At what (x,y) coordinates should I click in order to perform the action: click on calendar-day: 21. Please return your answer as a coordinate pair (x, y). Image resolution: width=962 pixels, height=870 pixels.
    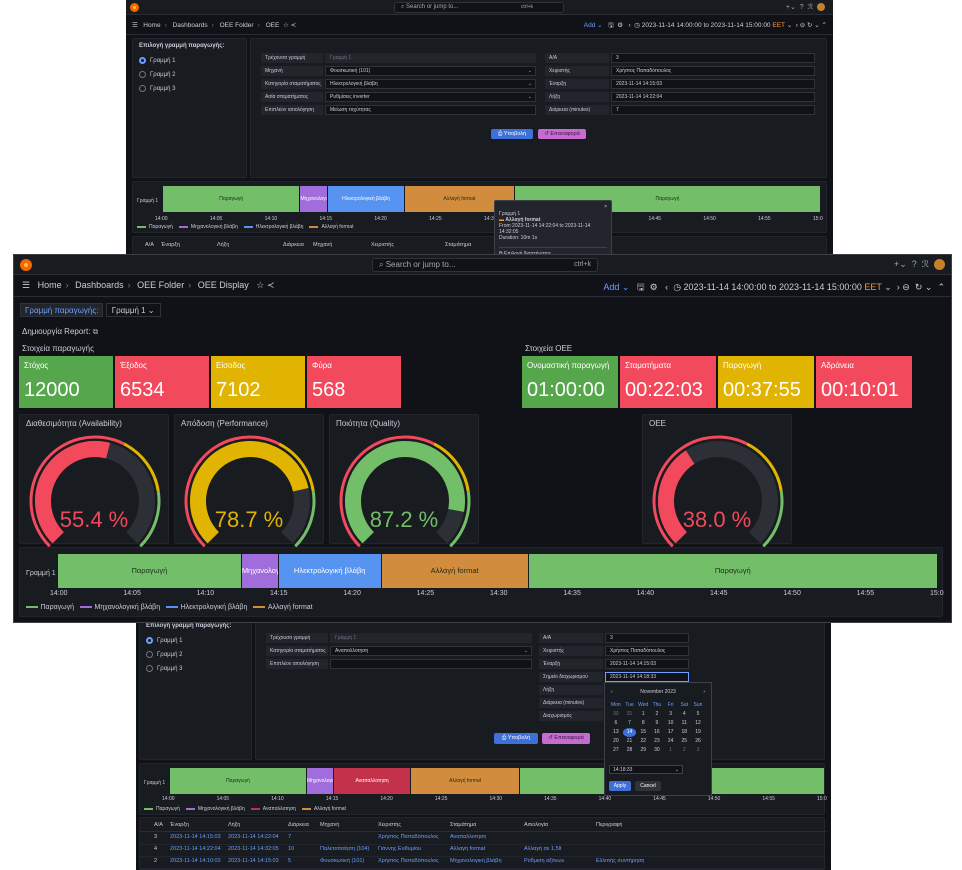
    Looking at the image, I should click on (630, 741).